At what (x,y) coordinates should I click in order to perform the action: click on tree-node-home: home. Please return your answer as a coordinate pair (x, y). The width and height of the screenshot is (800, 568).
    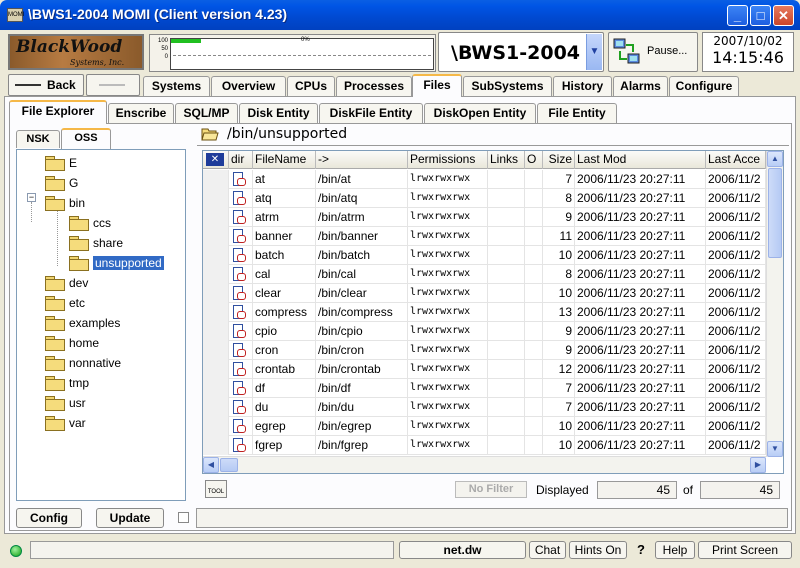
    Looking at the image, I should click on (72, 343).